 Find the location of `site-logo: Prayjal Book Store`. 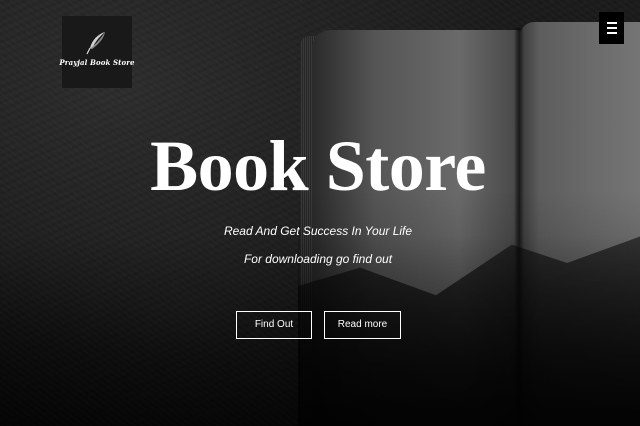

site-logo: Prayjal Book Store is located at coordinates (97, 52).